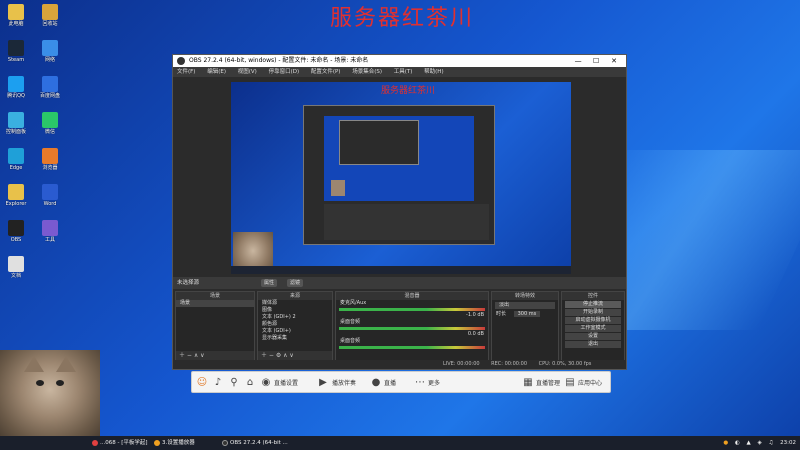 The image size is (800, 450). What do you see at coordinates (326, 72) in the screenshot?
I see `menu-profile: 配置文件(P)` at bounding box center [326, 72].